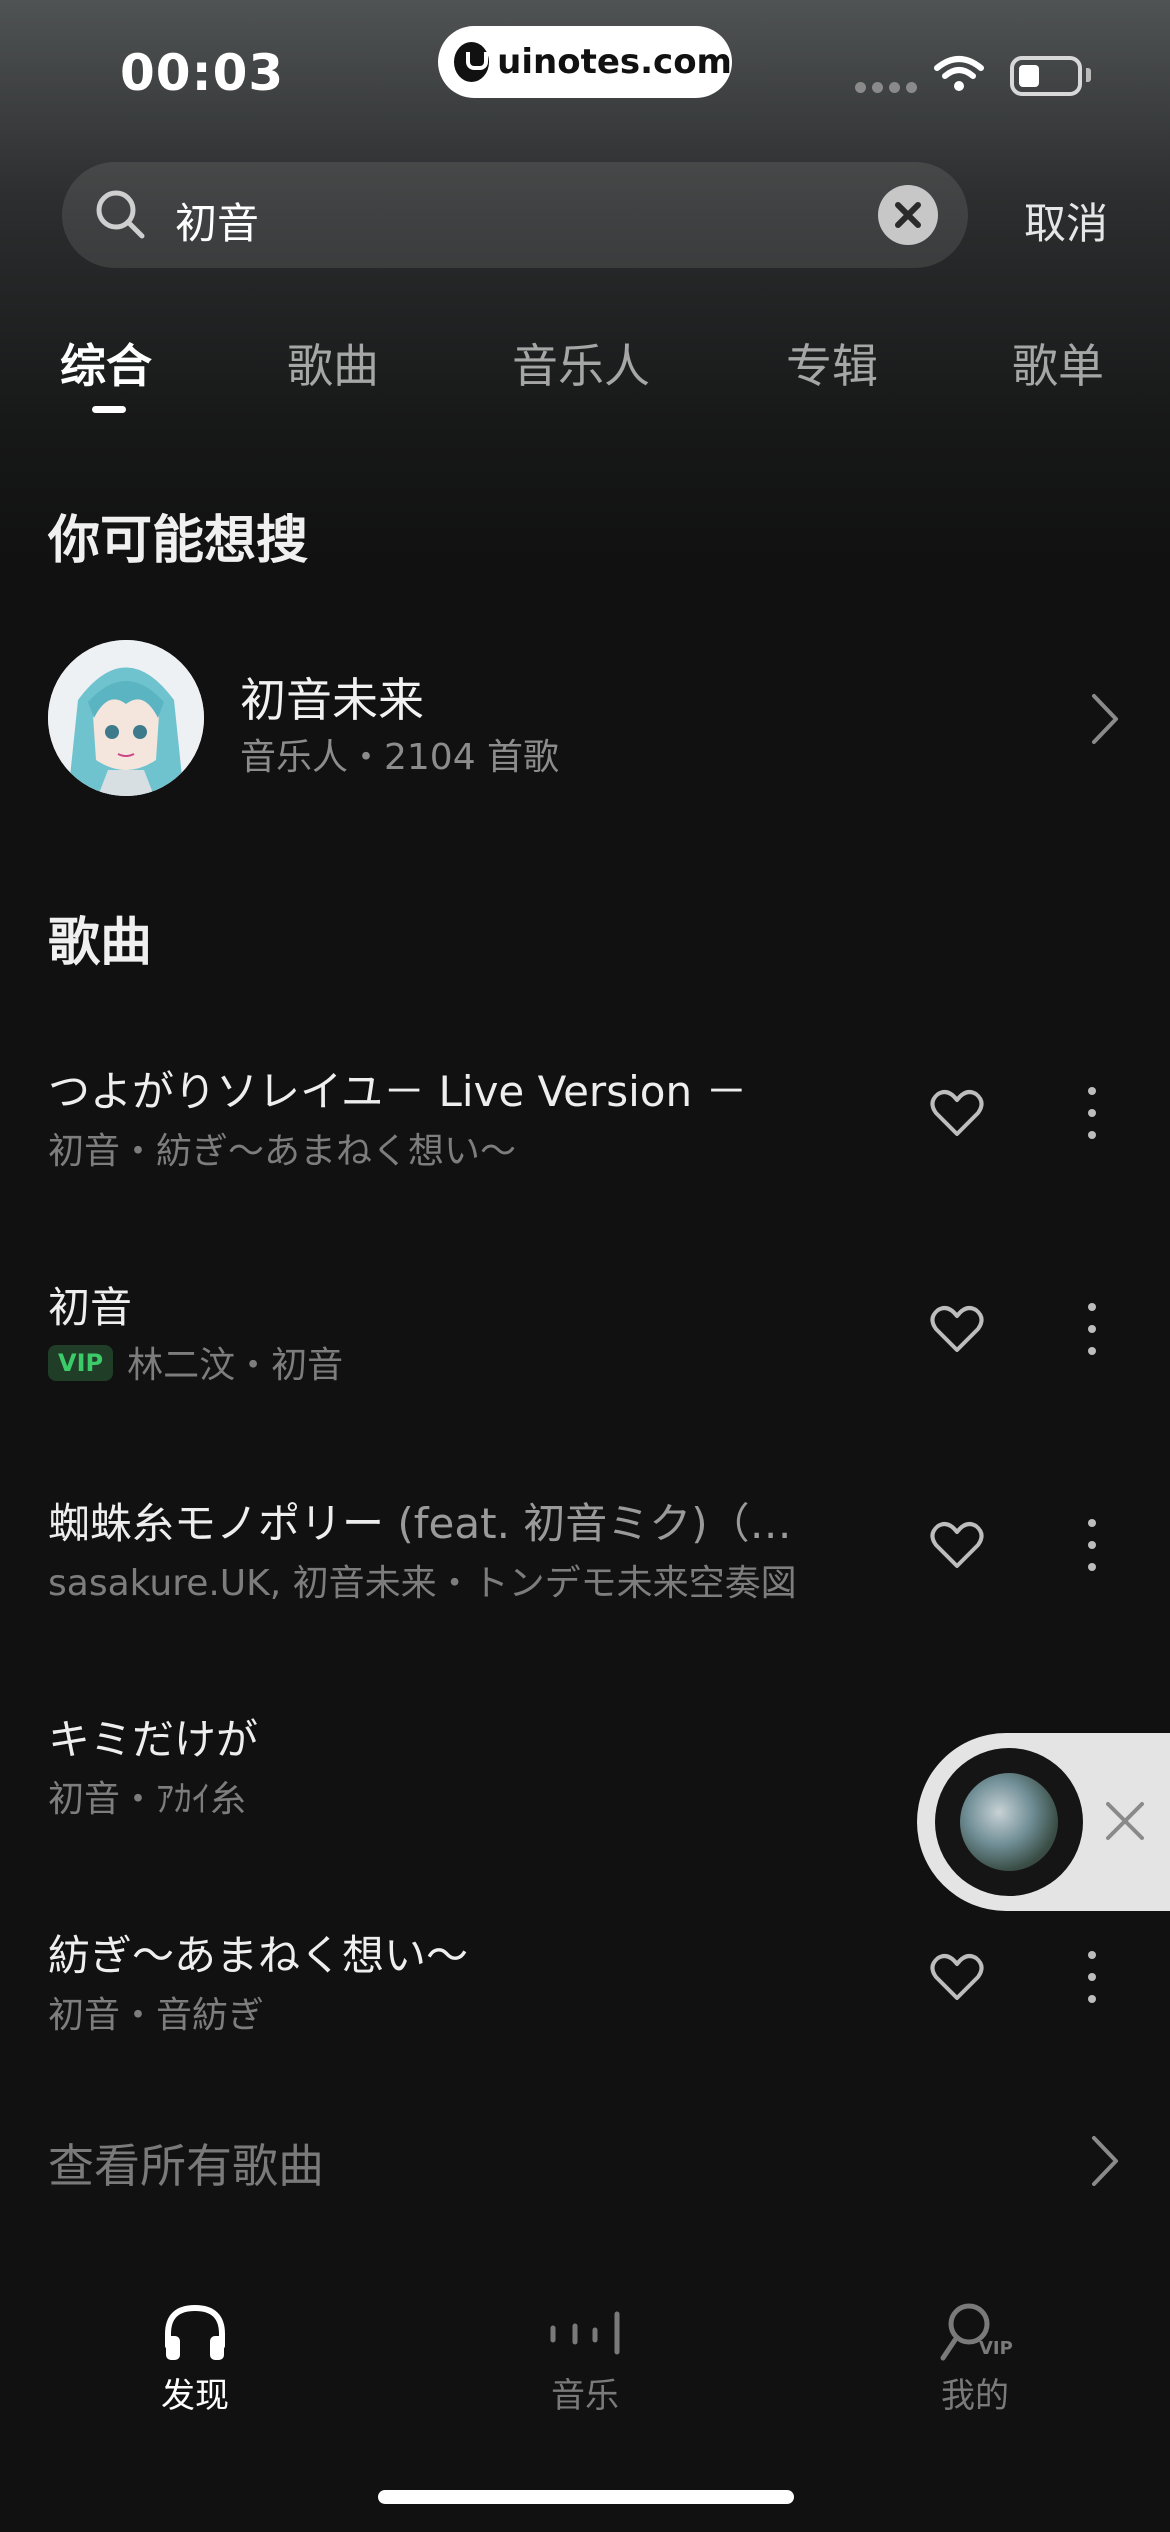 Image resolution: width=1170 pixels, height=2532 pixels. What do you see at coordinates (472, 62) in the screenshot?
I see `watermark-logo-icon` at bounding box center [472, 62].